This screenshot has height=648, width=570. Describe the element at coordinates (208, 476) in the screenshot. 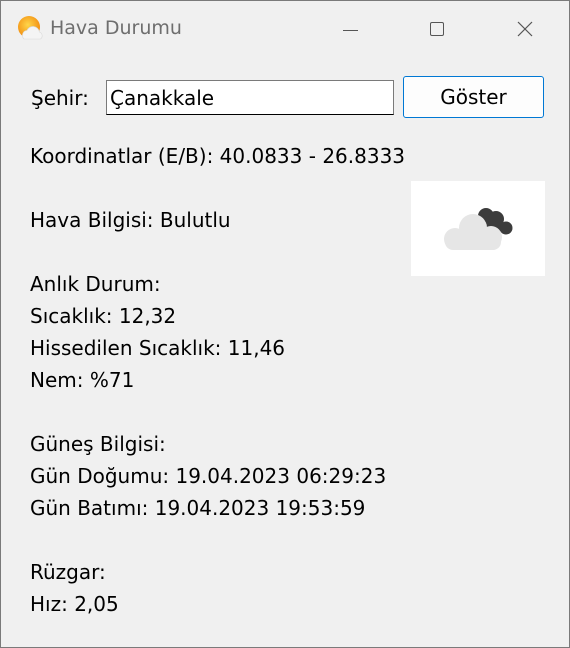

I see `sunrise-text: Gün Doğumu: 19.04.2023 06:29:23` at that location.